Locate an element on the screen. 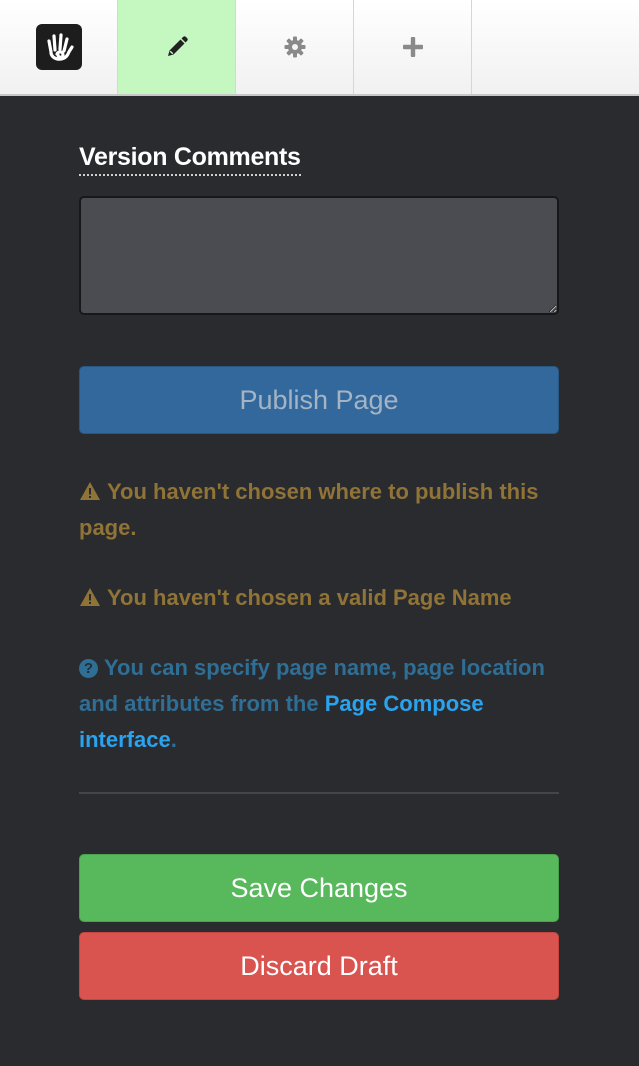 The width and height of the screenshot is (639, 1066). warning-message: You haven't chosen a valid Page Name is located at coordinates (319, 598).